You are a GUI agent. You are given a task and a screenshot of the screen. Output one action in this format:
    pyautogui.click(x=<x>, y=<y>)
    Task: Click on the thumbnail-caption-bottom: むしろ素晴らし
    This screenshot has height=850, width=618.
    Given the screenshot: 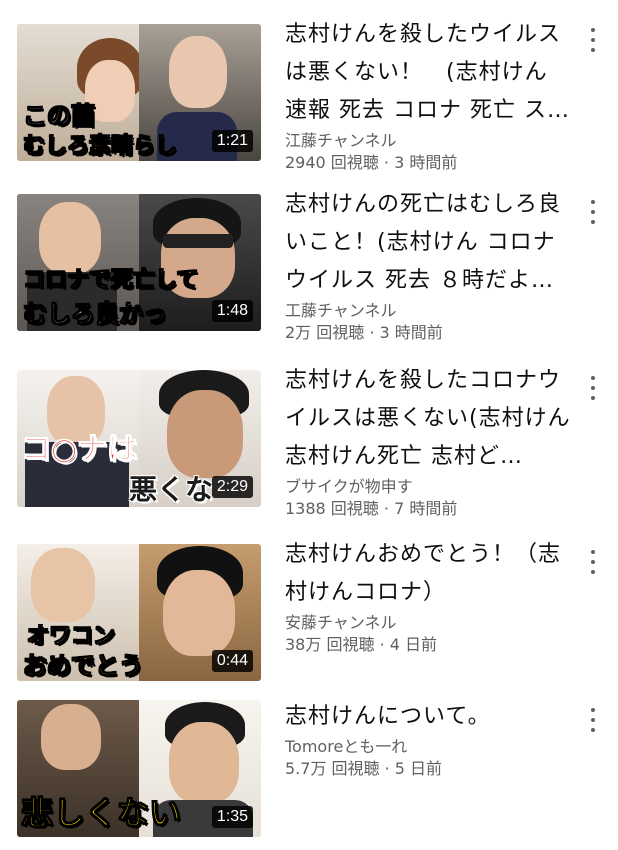 What is the action you would take?
    pyautogui.click(x=100, y=147)
    